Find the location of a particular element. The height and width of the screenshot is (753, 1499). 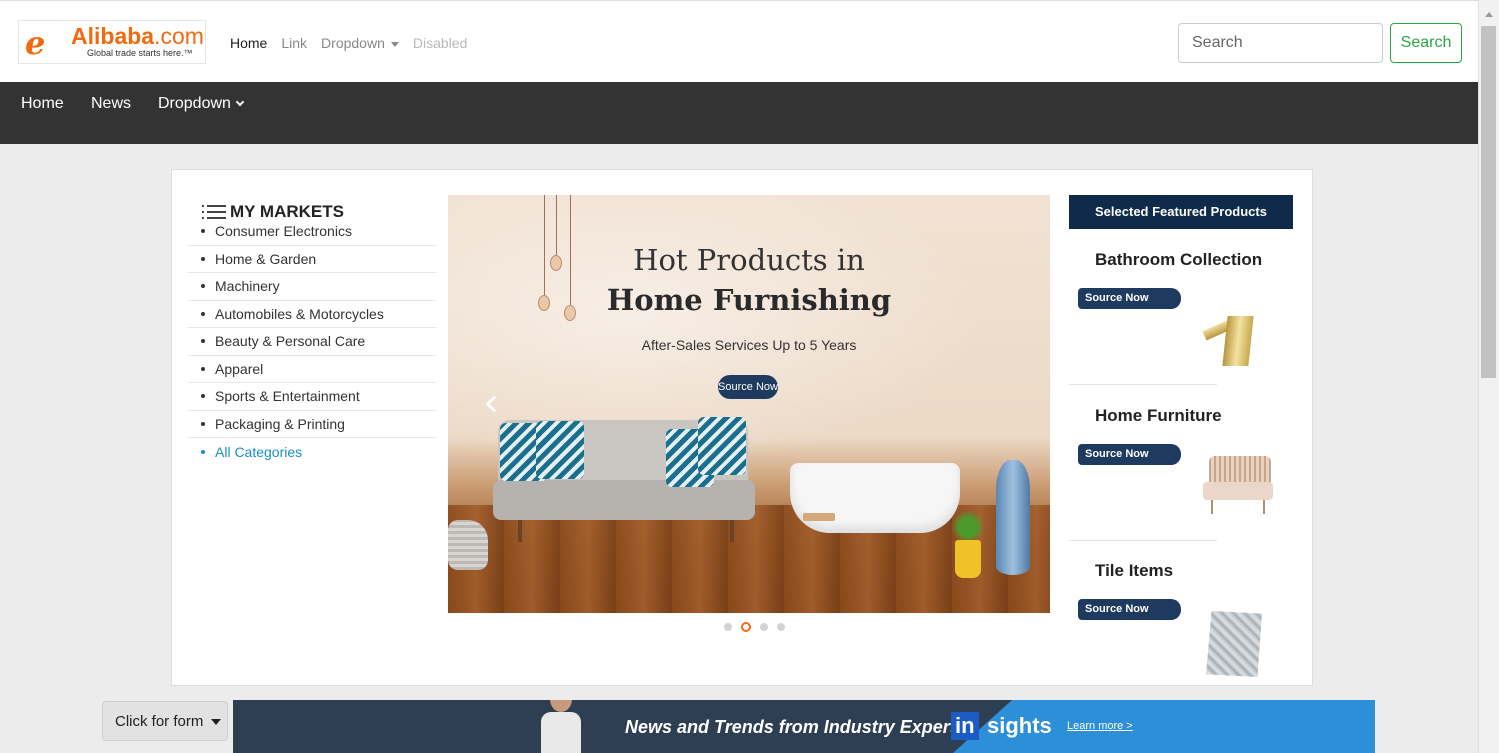

all-categories-link: All Categories is located at coordinates (312, 448).